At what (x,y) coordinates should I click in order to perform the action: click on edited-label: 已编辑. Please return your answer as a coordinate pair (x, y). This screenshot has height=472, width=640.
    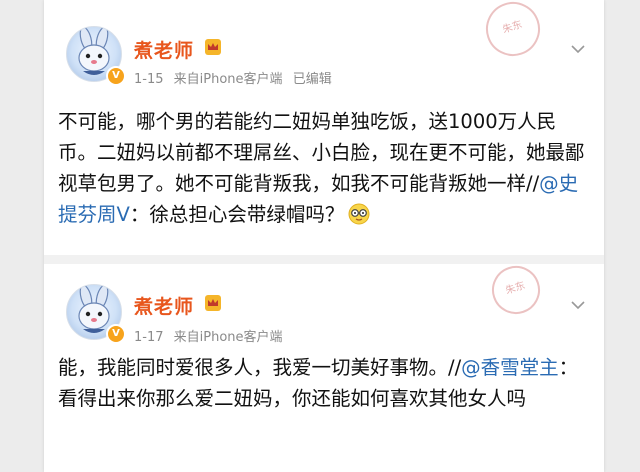
    Looking at the image, I should click on (312, 79).